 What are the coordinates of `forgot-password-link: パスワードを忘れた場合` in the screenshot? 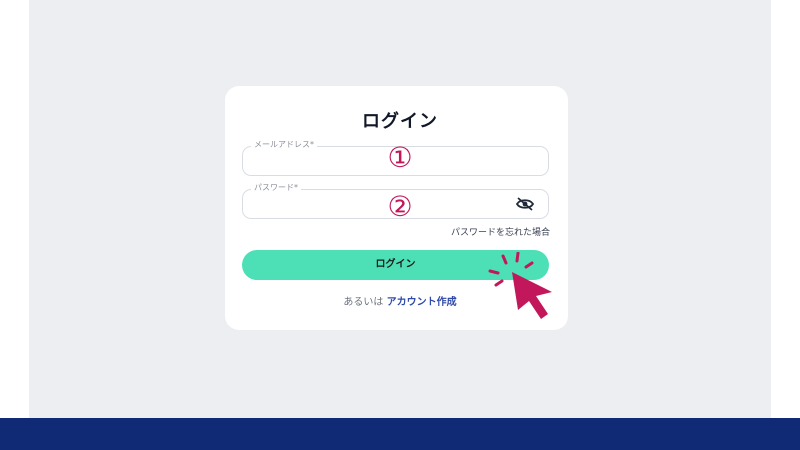 It's located at (485, 231).